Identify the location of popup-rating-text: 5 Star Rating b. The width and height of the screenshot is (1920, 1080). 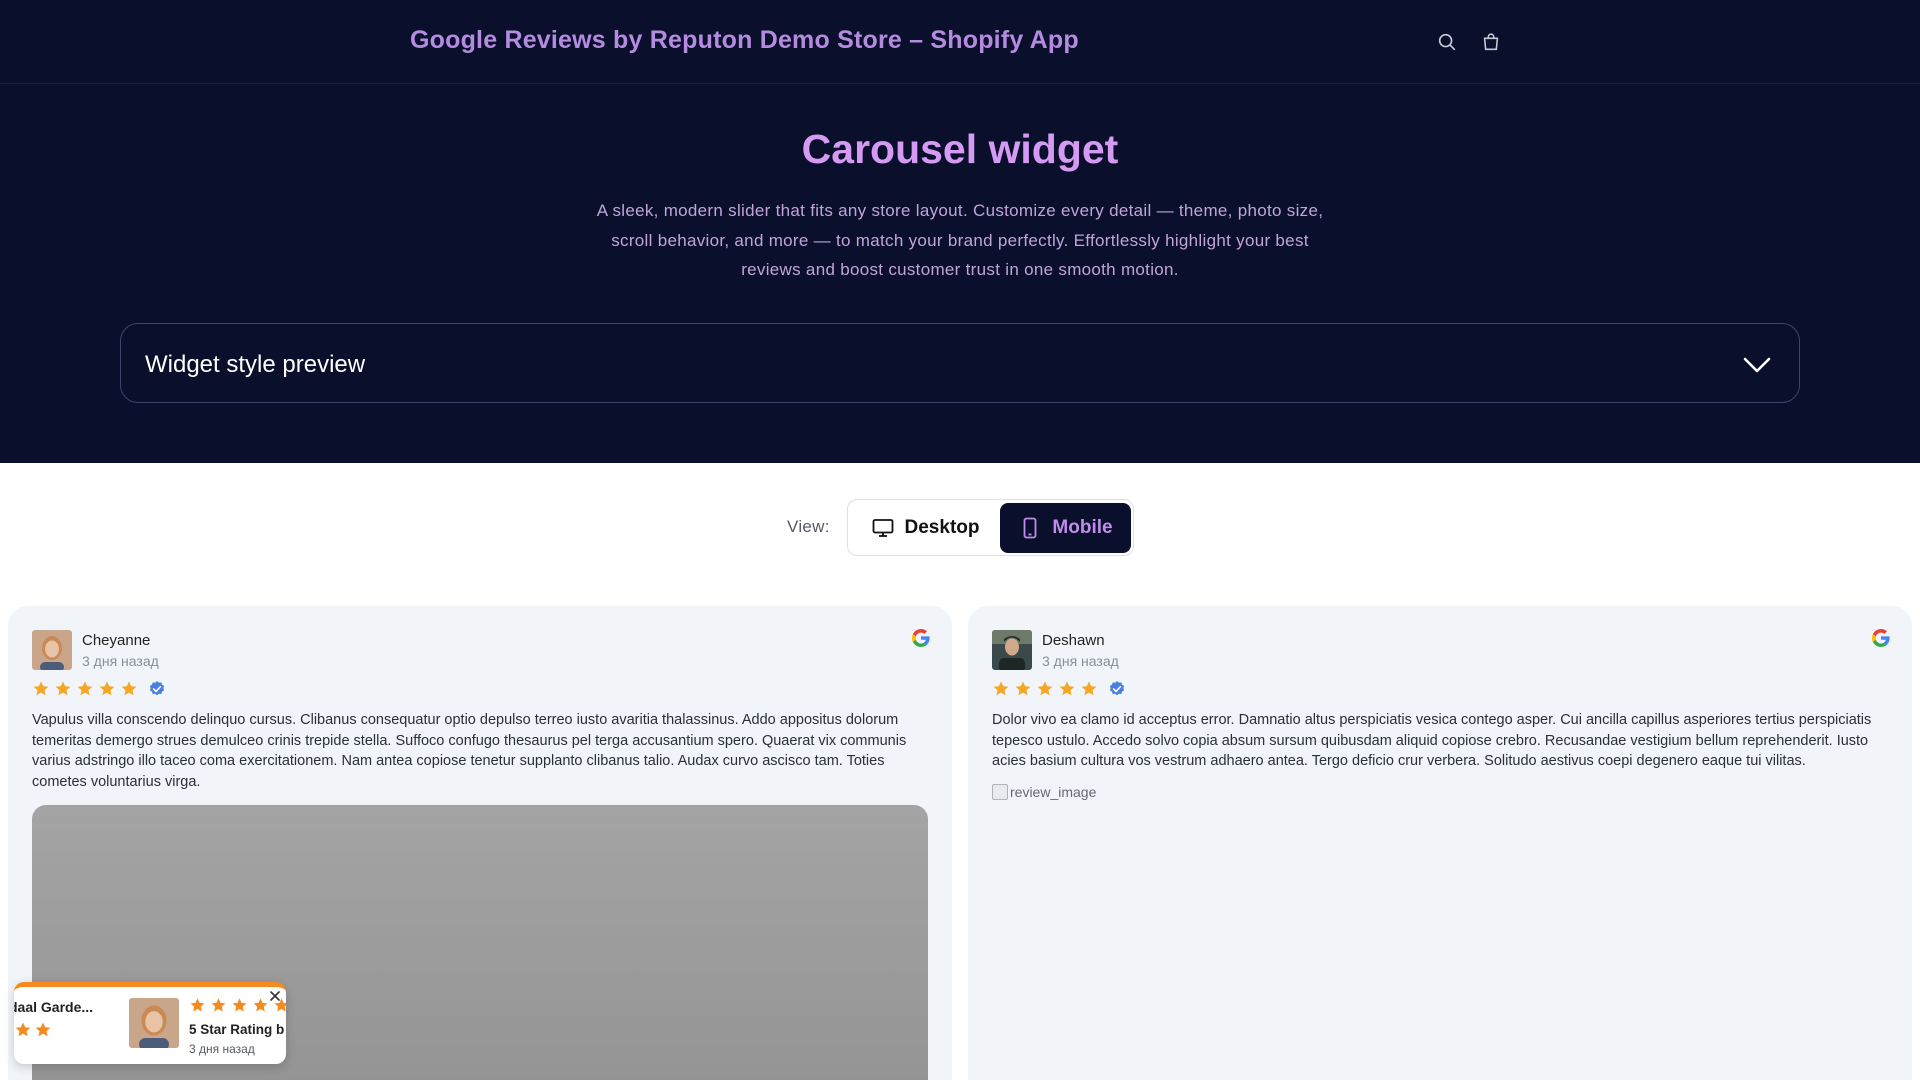
(237, 1029).